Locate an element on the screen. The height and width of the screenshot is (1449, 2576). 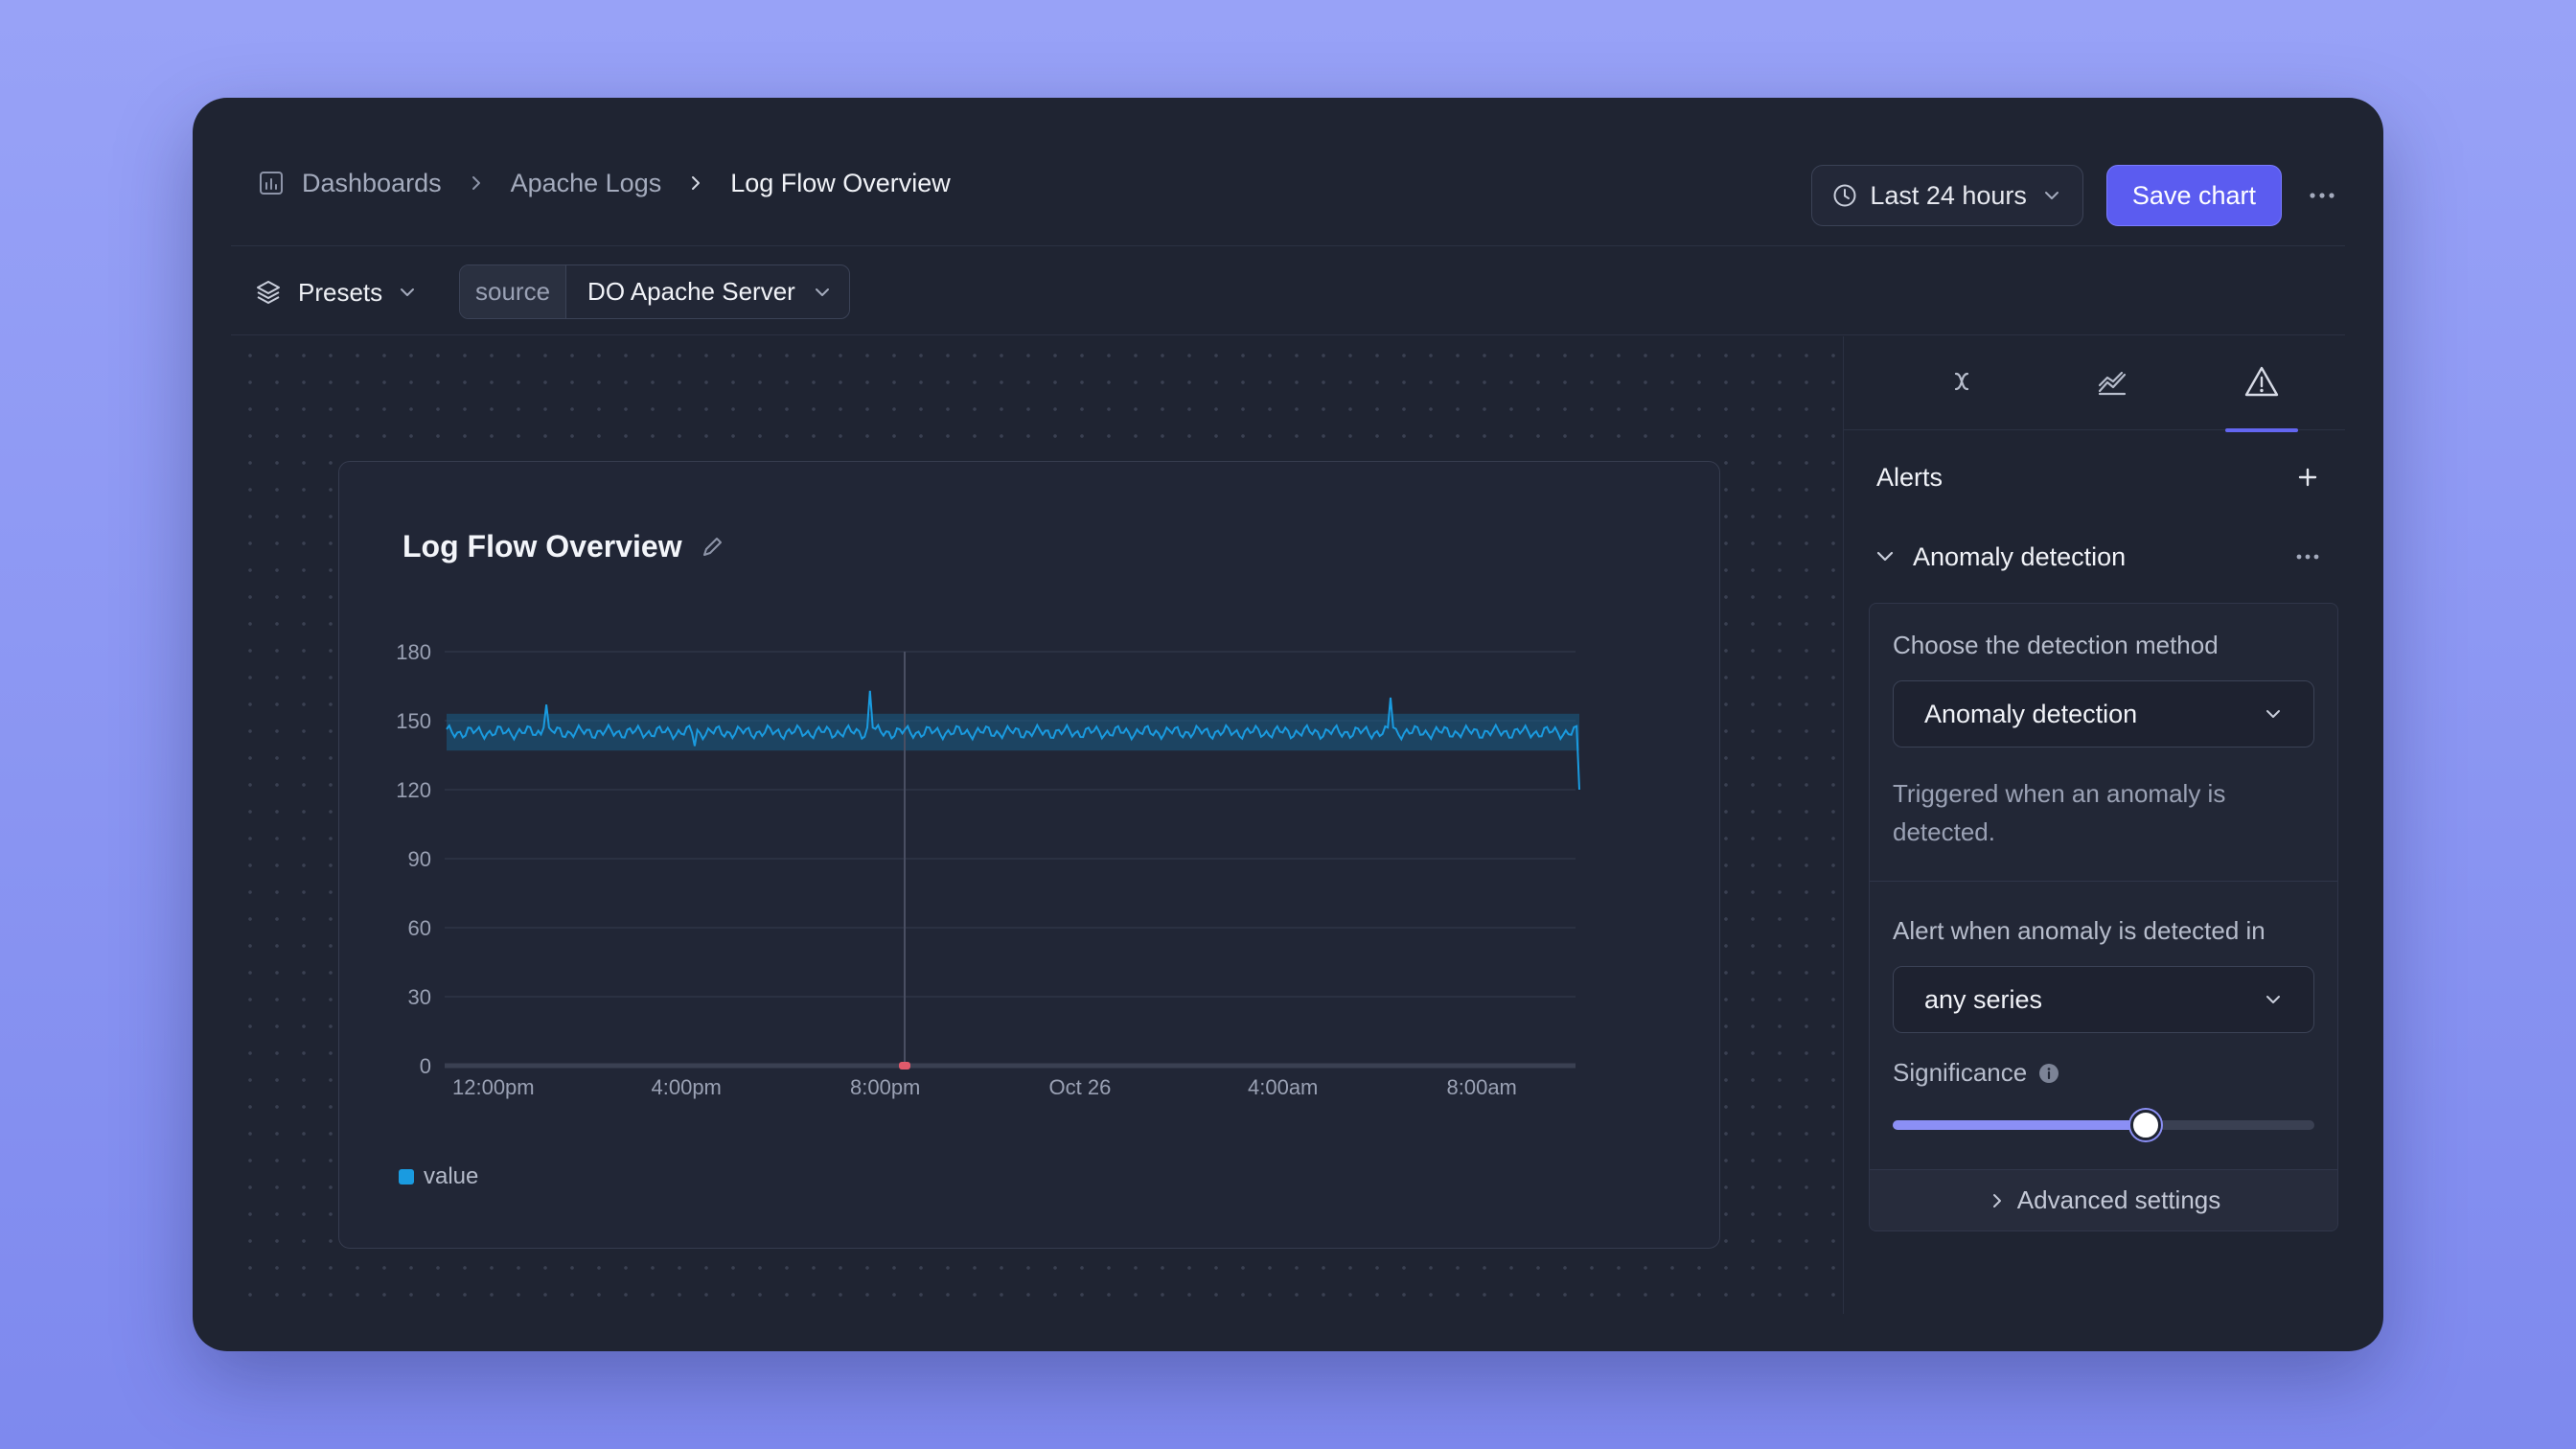
tab-chart-style is located at coordinates (2112, 383).